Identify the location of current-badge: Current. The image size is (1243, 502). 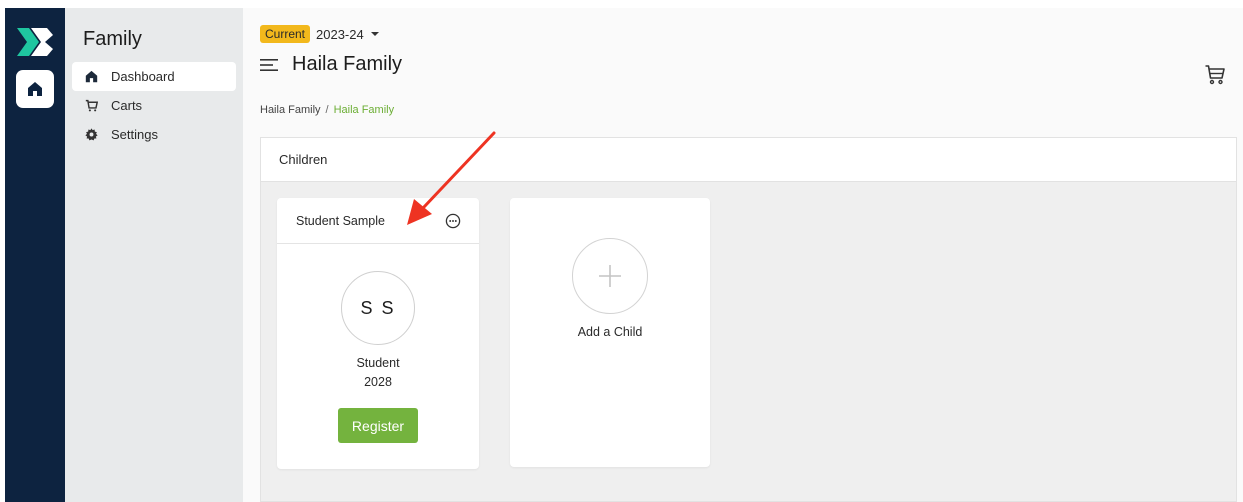
(285, 34).